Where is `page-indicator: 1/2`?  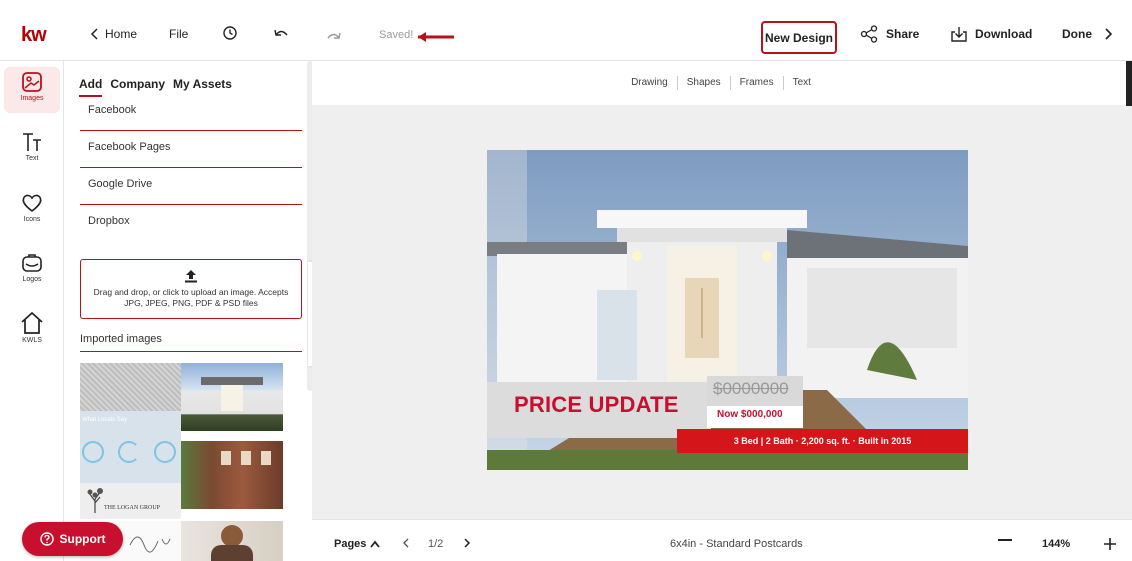
page-indicator: 1/2 is located at coordinates (436, 544).